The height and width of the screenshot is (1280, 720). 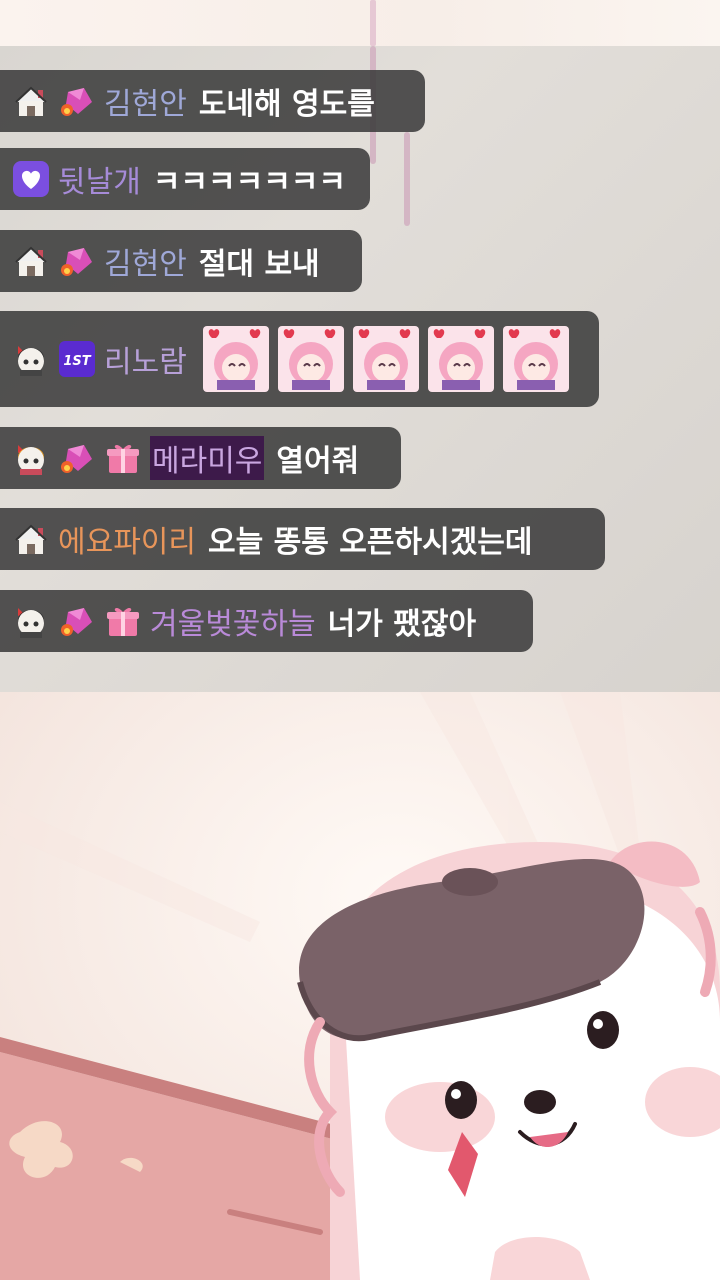 I want to click on chat-message: 메라미우 열어줘, so click(x=200, y=458).